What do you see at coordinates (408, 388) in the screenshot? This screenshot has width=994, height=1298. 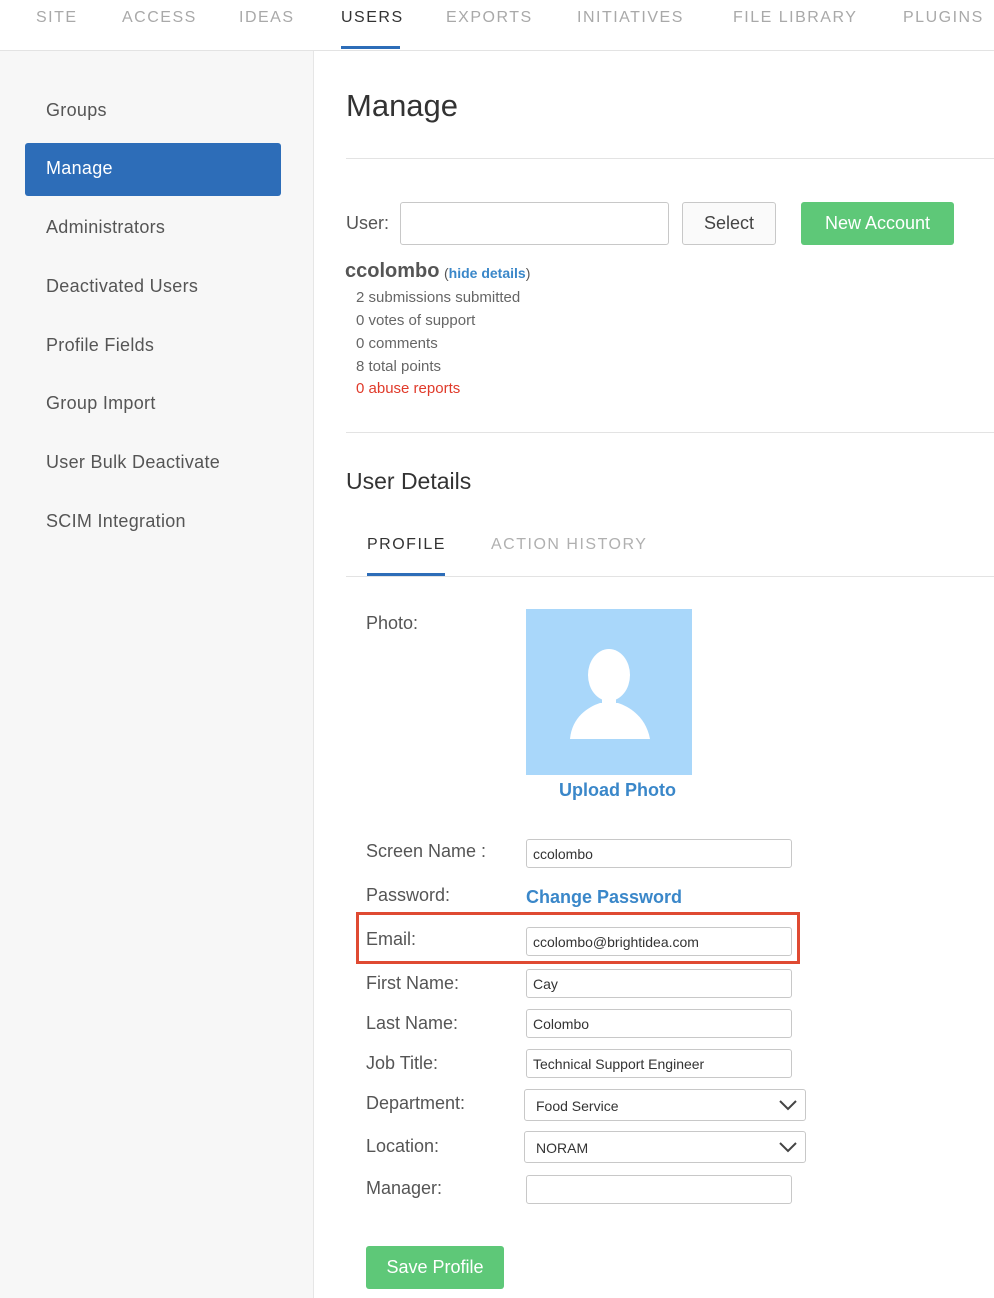 I see `stat-abuse-reports: 0 abuse reports` at bounding box center [408, 388].